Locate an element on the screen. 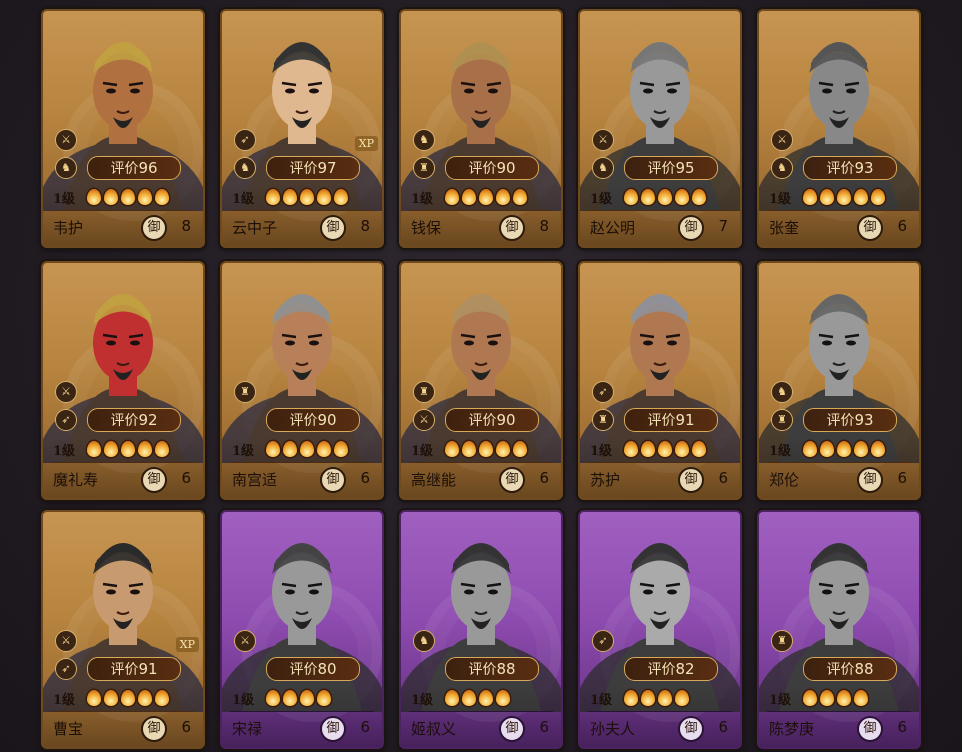 Image resolution: width=962 pixels, height=752 pixels. general-card: ➶ 评价82 1级 孙夫人 御 6 is located at coordinates (660, 629).